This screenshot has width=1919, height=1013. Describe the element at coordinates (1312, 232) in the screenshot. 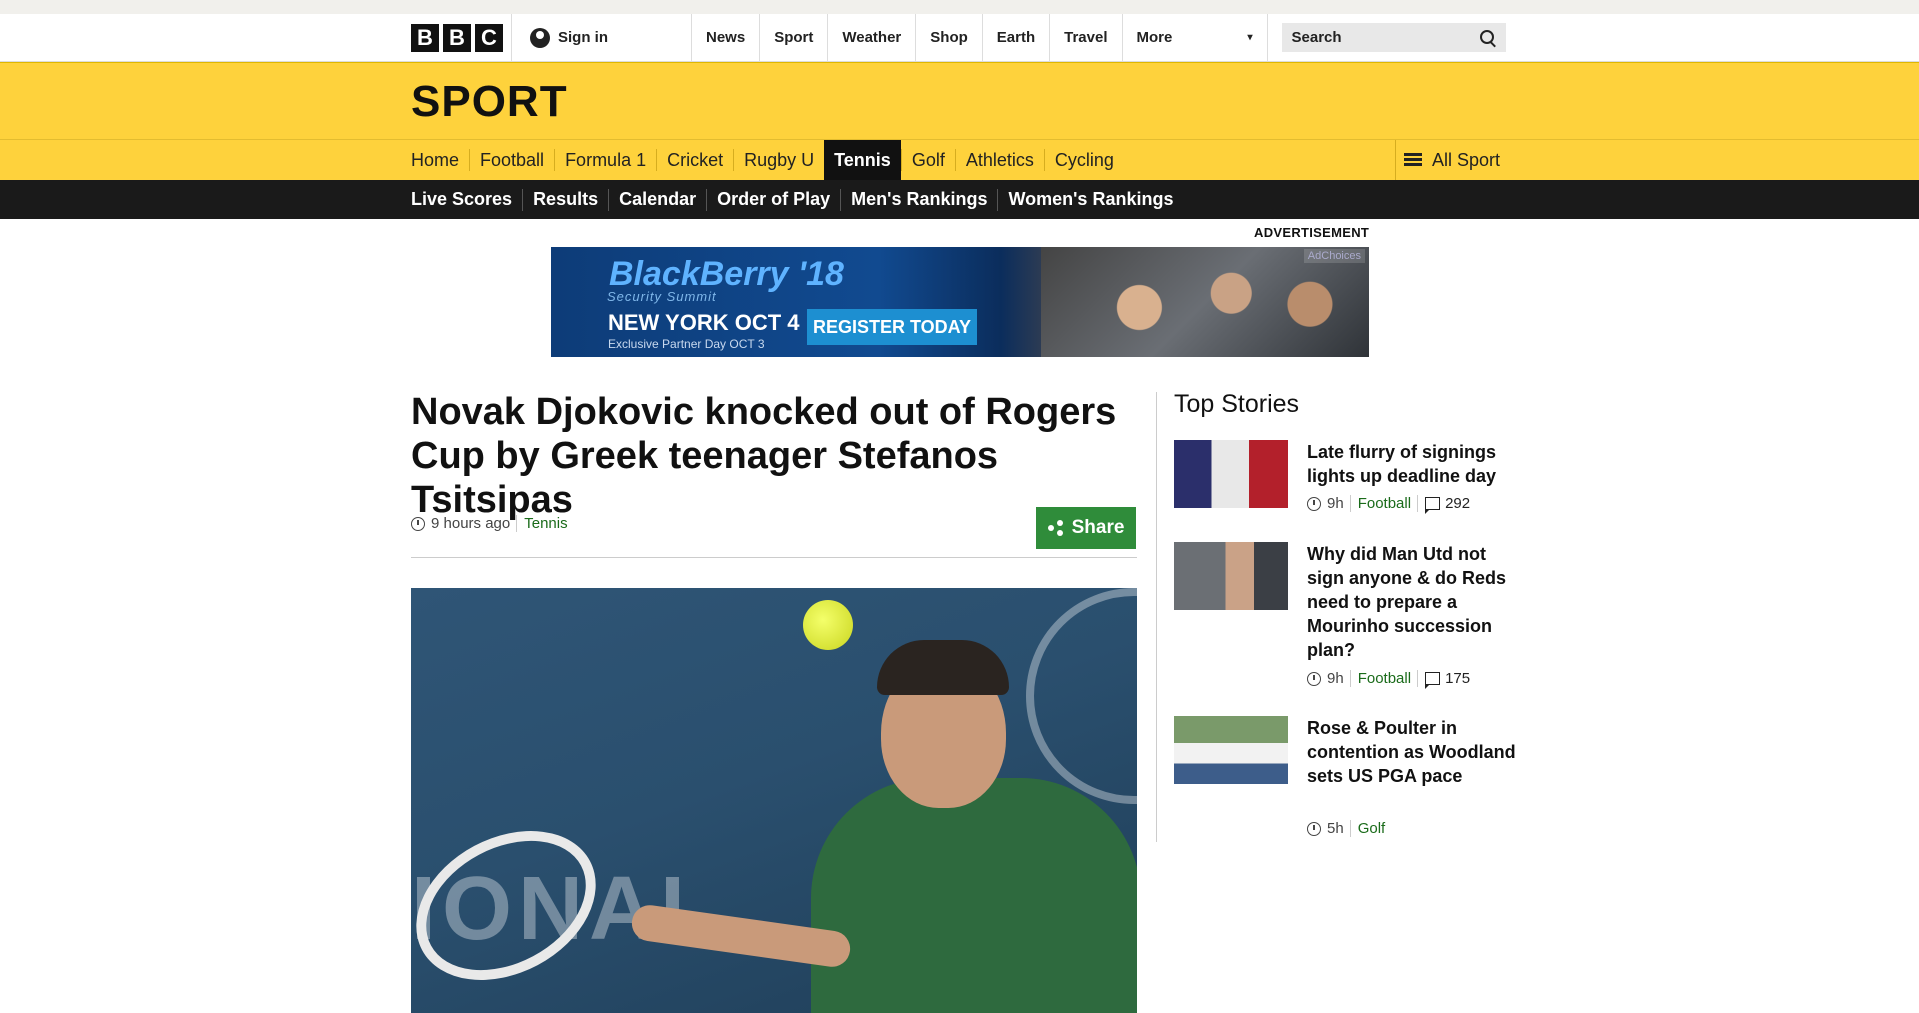

I see `advertisement-label: ADVERTISEMENT` at that location.